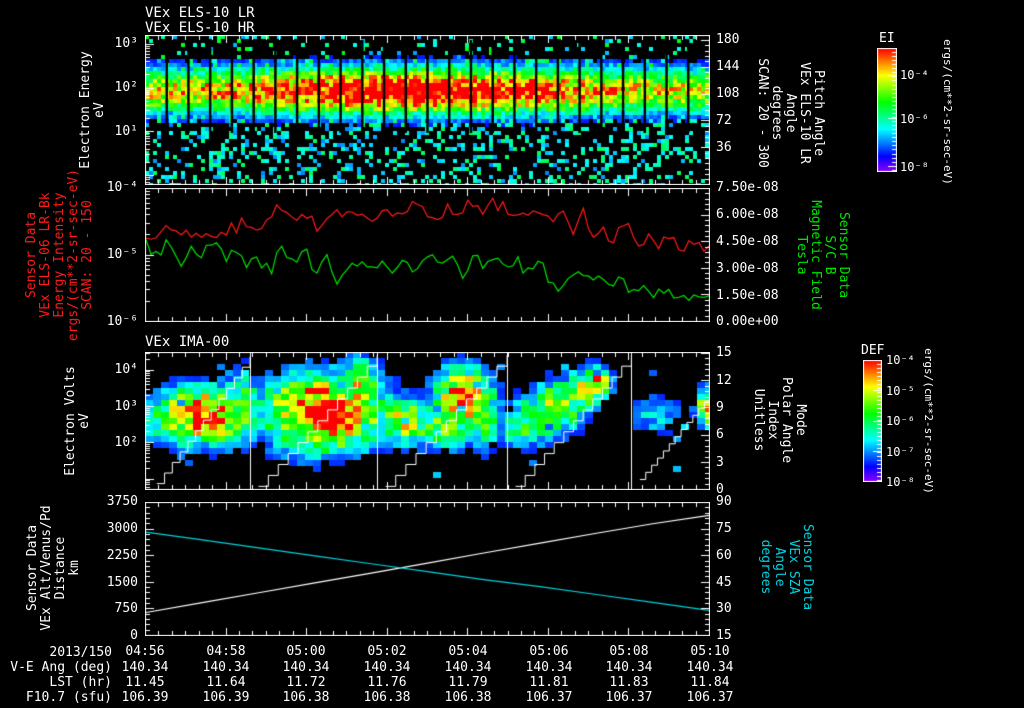 This screenshot has width=1024, height=708. Describe the element at coordinates (226, 651) in the screenshot. I see `time-tick: 04:58` at that location.